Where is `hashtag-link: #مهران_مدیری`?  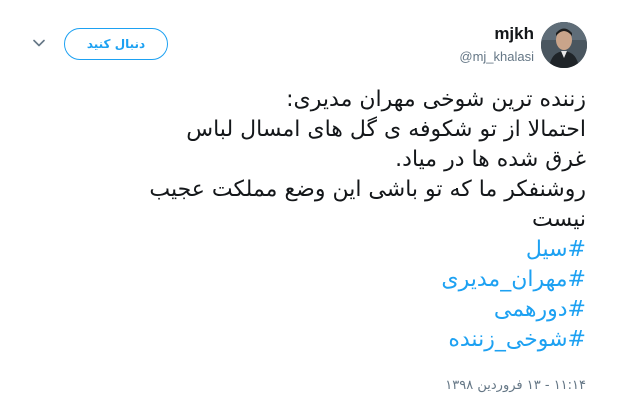
hashtag-link: #مهران_مدیری is located at coordinates (306, 280).